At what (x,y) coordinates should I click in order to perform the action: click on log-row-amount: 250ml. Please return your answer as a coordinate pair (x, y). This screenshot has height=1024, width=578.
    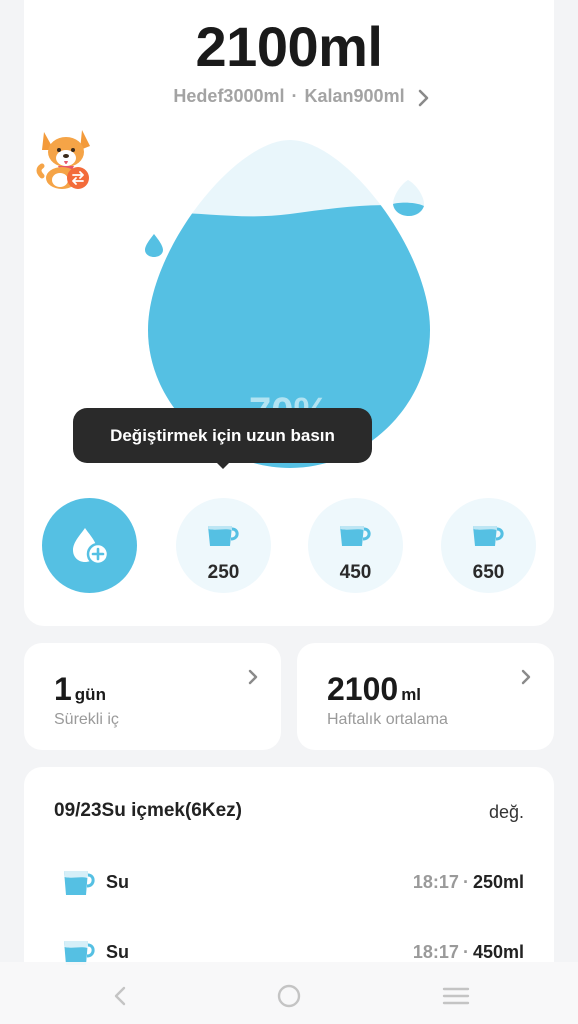
    Looking at the image, I should click on (498, 882).